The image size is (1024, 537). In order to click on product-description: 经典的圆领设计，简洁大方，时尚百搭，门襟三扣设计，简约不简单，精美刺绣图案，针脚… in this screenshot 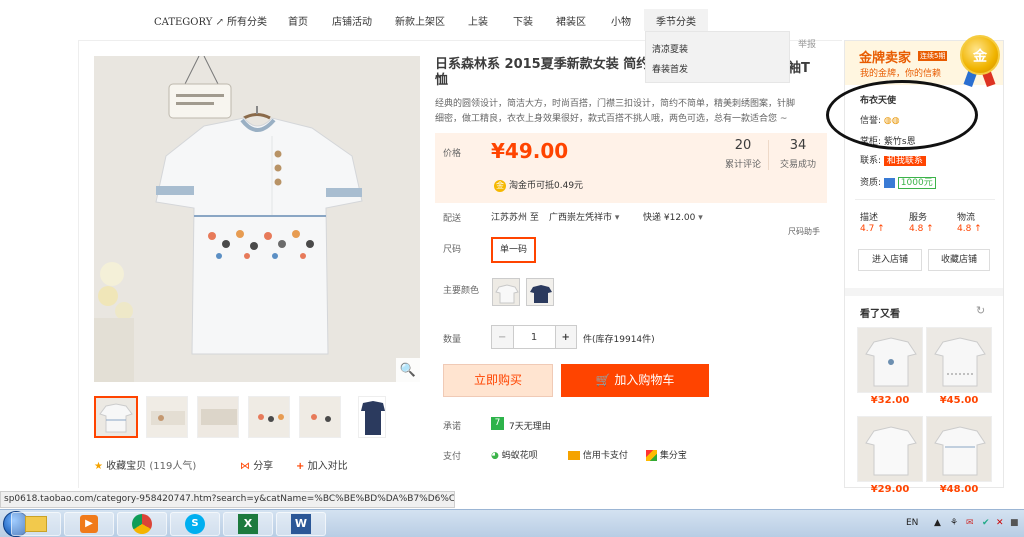, I will do `click(615, 111)`.